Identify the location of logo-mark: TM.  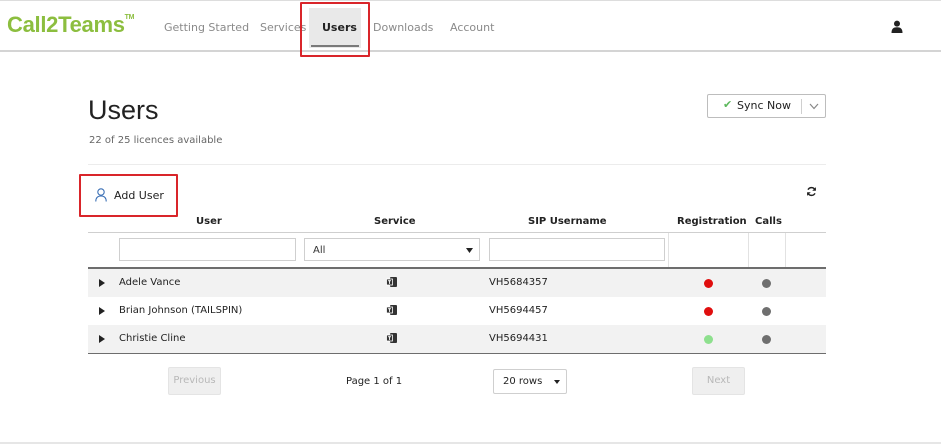
(129, 17).